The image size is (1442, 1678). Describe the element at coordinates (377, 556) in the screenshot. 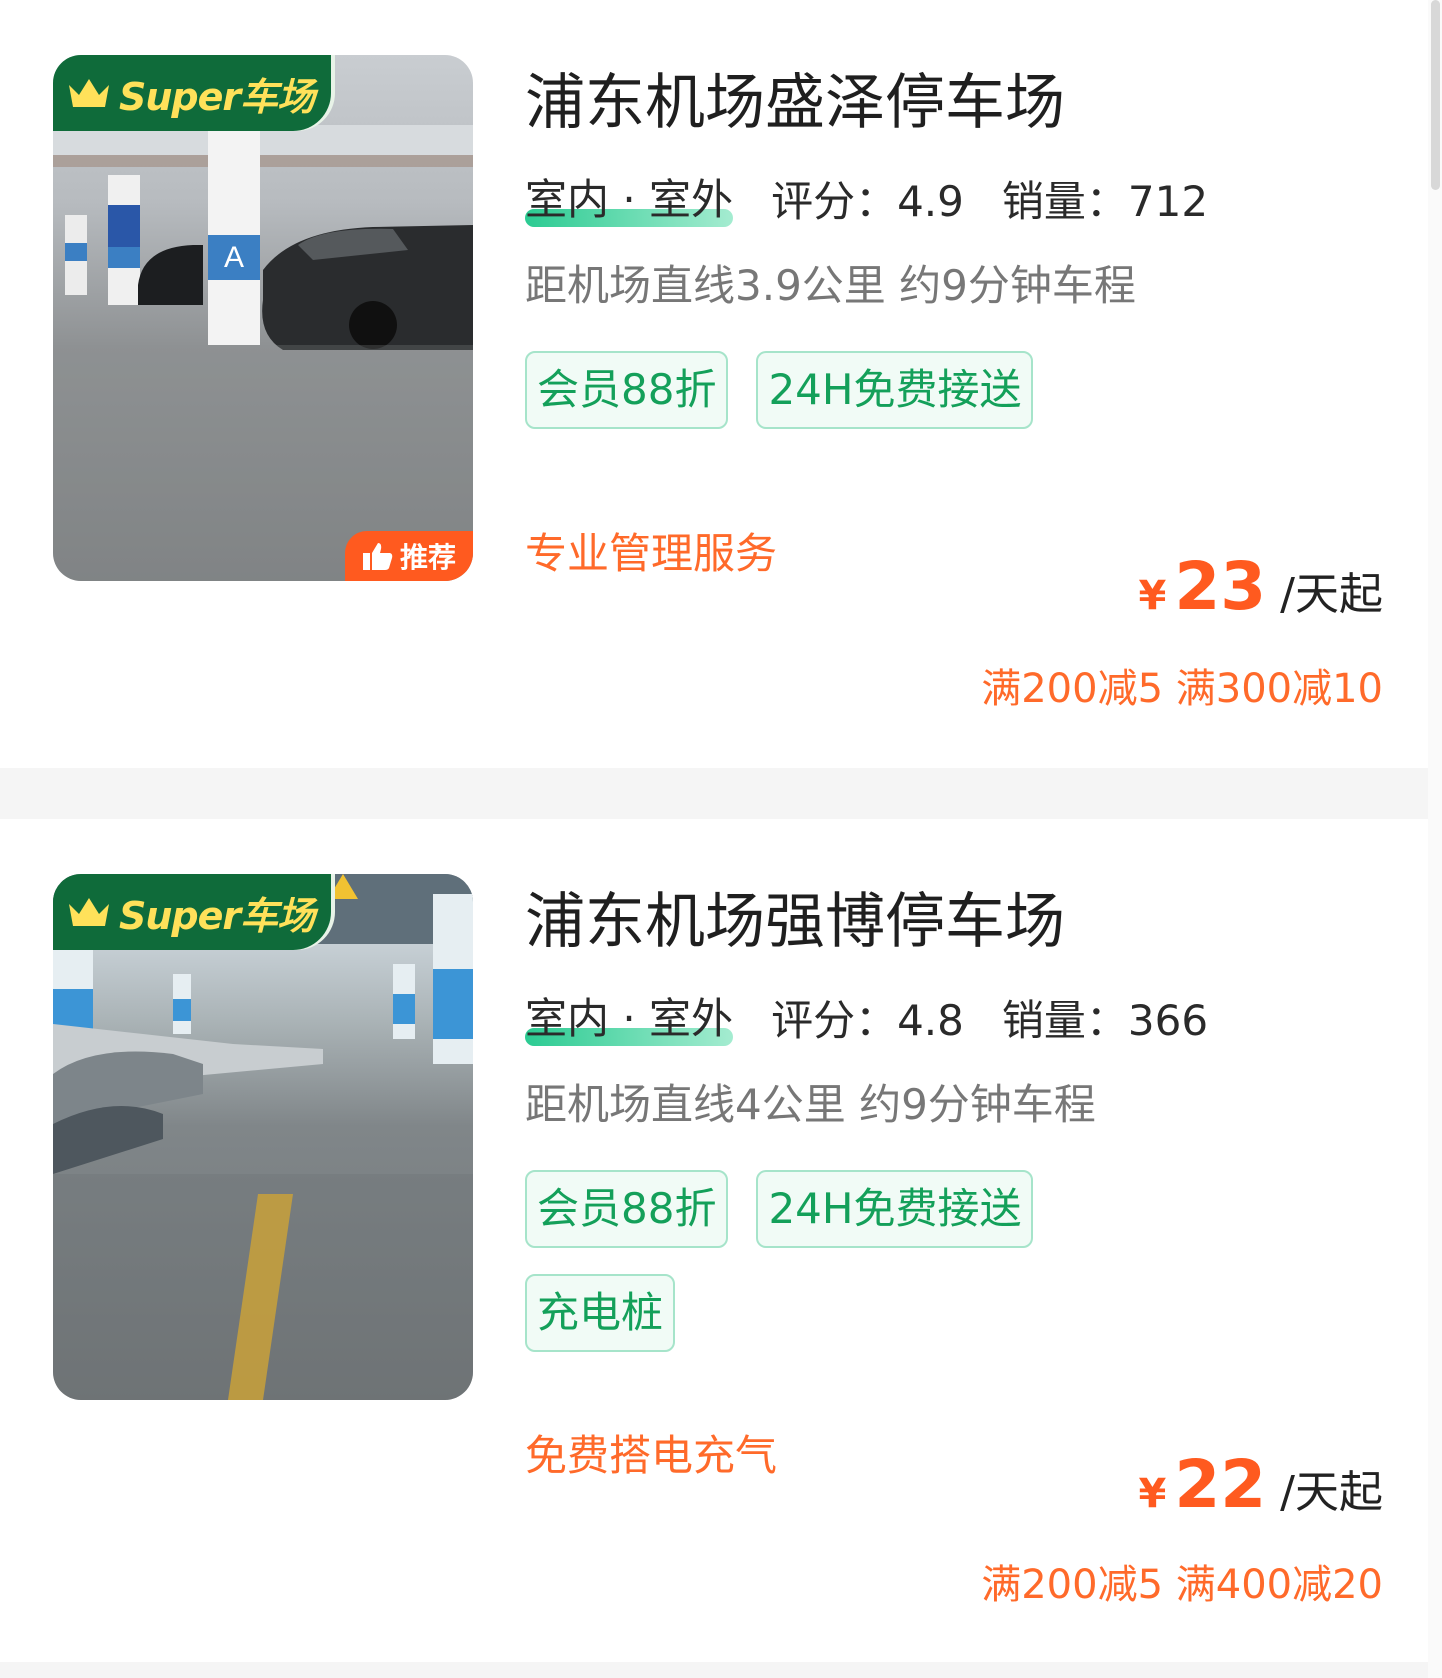

I see `thumbs-up-icon` at that location.